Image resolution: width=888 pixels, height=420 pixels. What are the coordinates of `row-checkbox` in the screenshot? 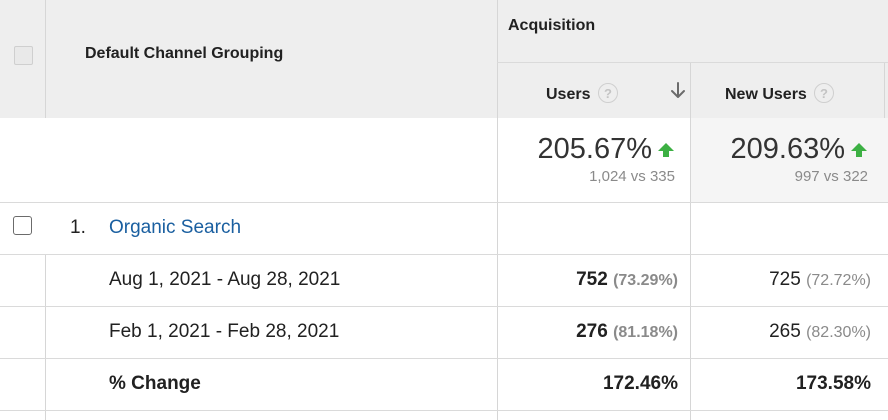 It's located at (22, 225).